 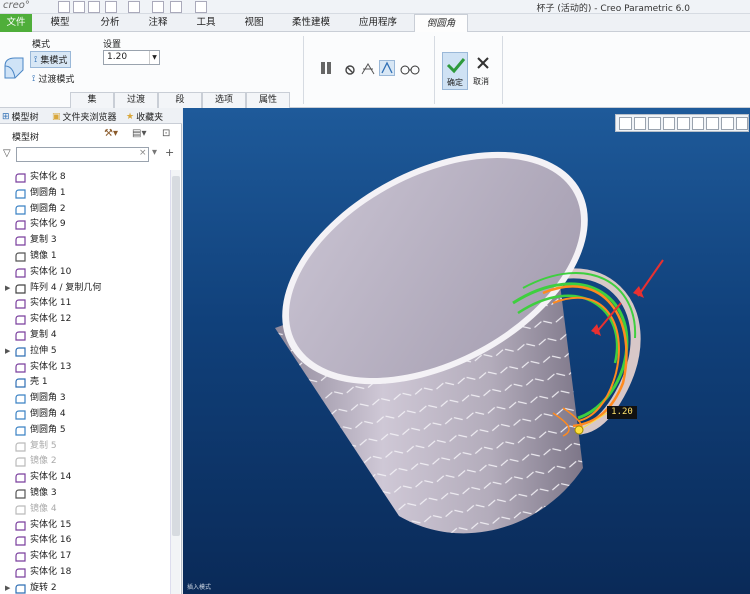 What do you see at coordinates (85, 383) in the screenshot?
I see `tree-item: 壳 1` at bounding box center [85, 383].